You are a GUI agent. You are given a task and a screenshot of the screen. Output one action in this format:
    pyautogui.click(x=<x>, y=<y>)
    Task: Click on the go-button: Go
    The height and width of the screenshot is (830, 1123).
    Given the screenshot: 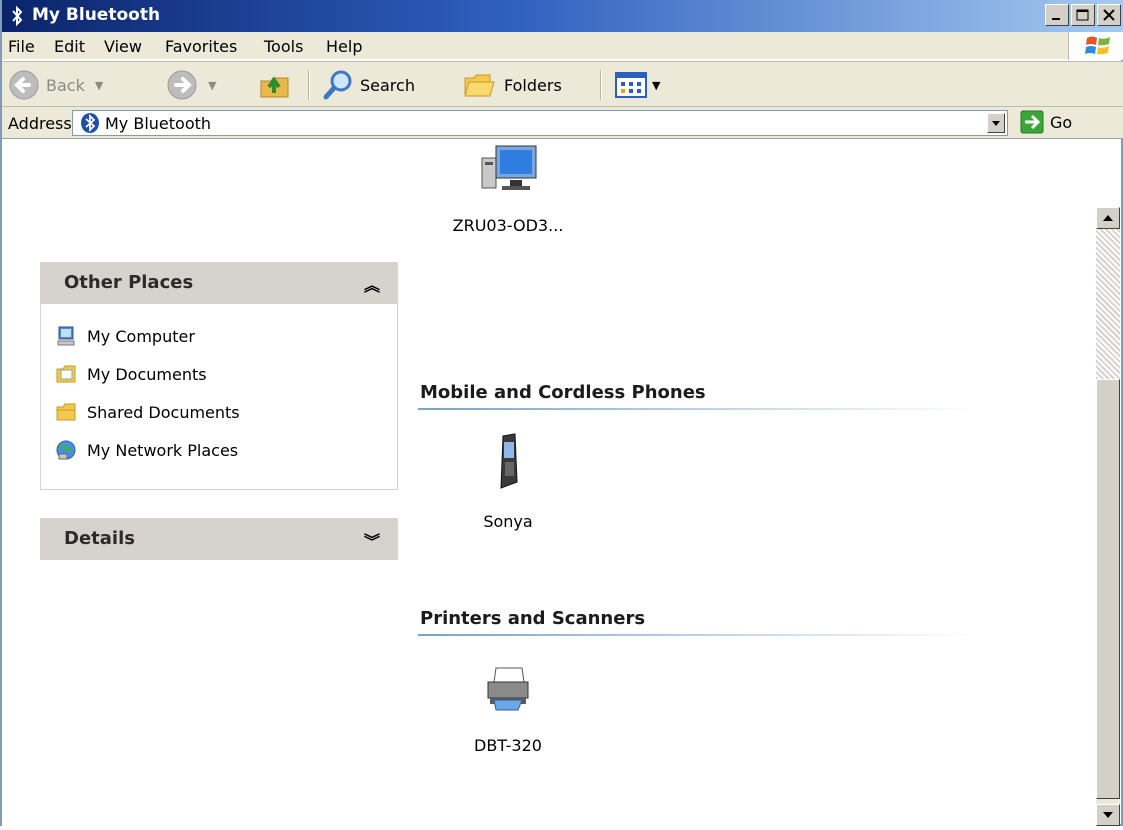 What is the action you would take?
    pyautogui.click(x=1046, y=122)
    